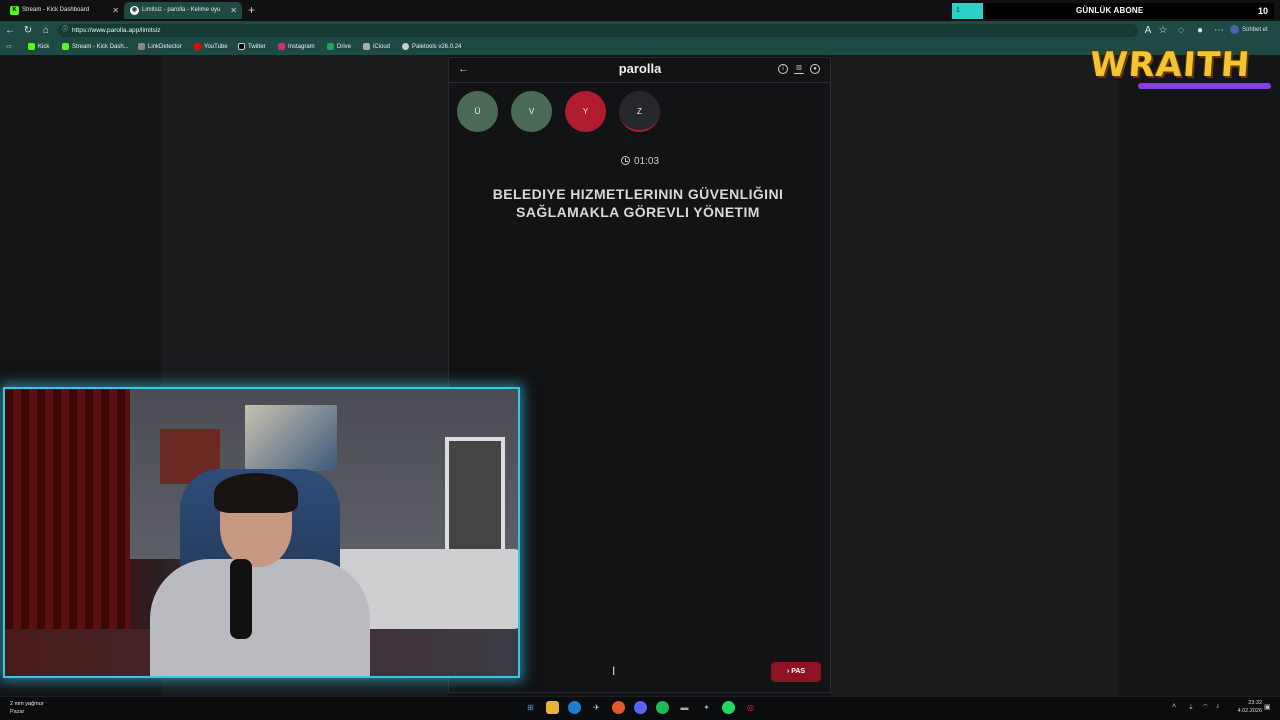 Image resolution: width=1280 pixels, height=720 pixels. Describe the element at coordinates (1255, 30) in the screenshot. I see `chat-label: Sohbet et` at that location.